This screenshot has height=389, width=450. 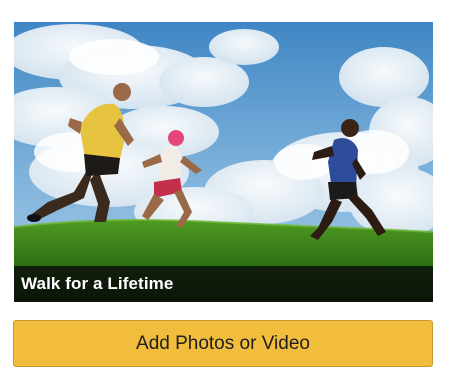 What do you see at coordinates (223, 284) in the screenshot?
I see `caption-bar: Walk for a Lifetime` at bounding box center [223, 284].